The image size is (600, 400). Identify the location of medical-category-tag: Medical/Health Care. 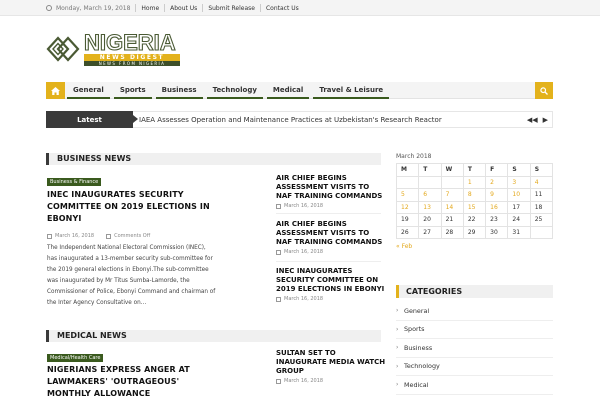
(75, 358).